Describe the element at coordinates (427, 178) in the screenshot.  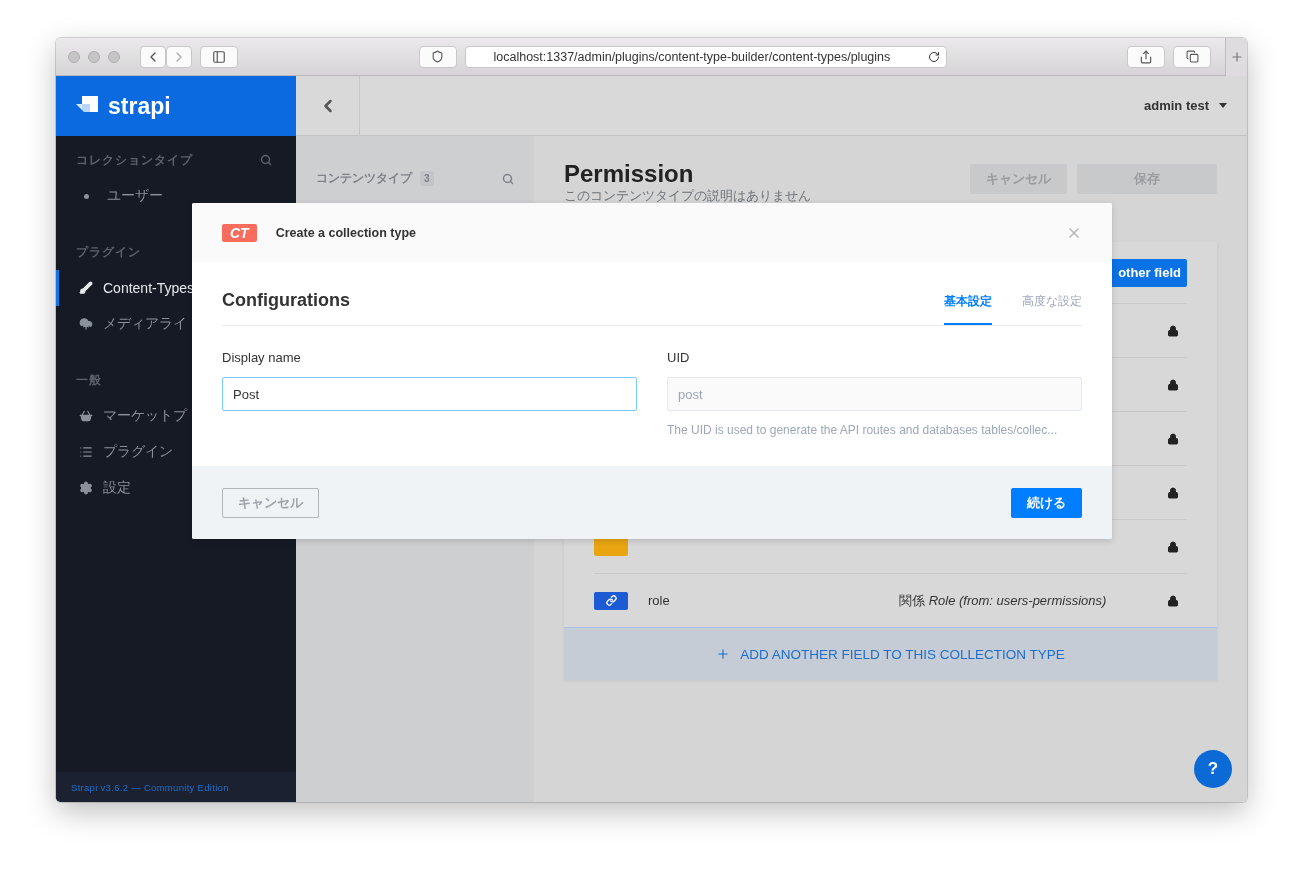
I see `count-badge: 3` at that location.